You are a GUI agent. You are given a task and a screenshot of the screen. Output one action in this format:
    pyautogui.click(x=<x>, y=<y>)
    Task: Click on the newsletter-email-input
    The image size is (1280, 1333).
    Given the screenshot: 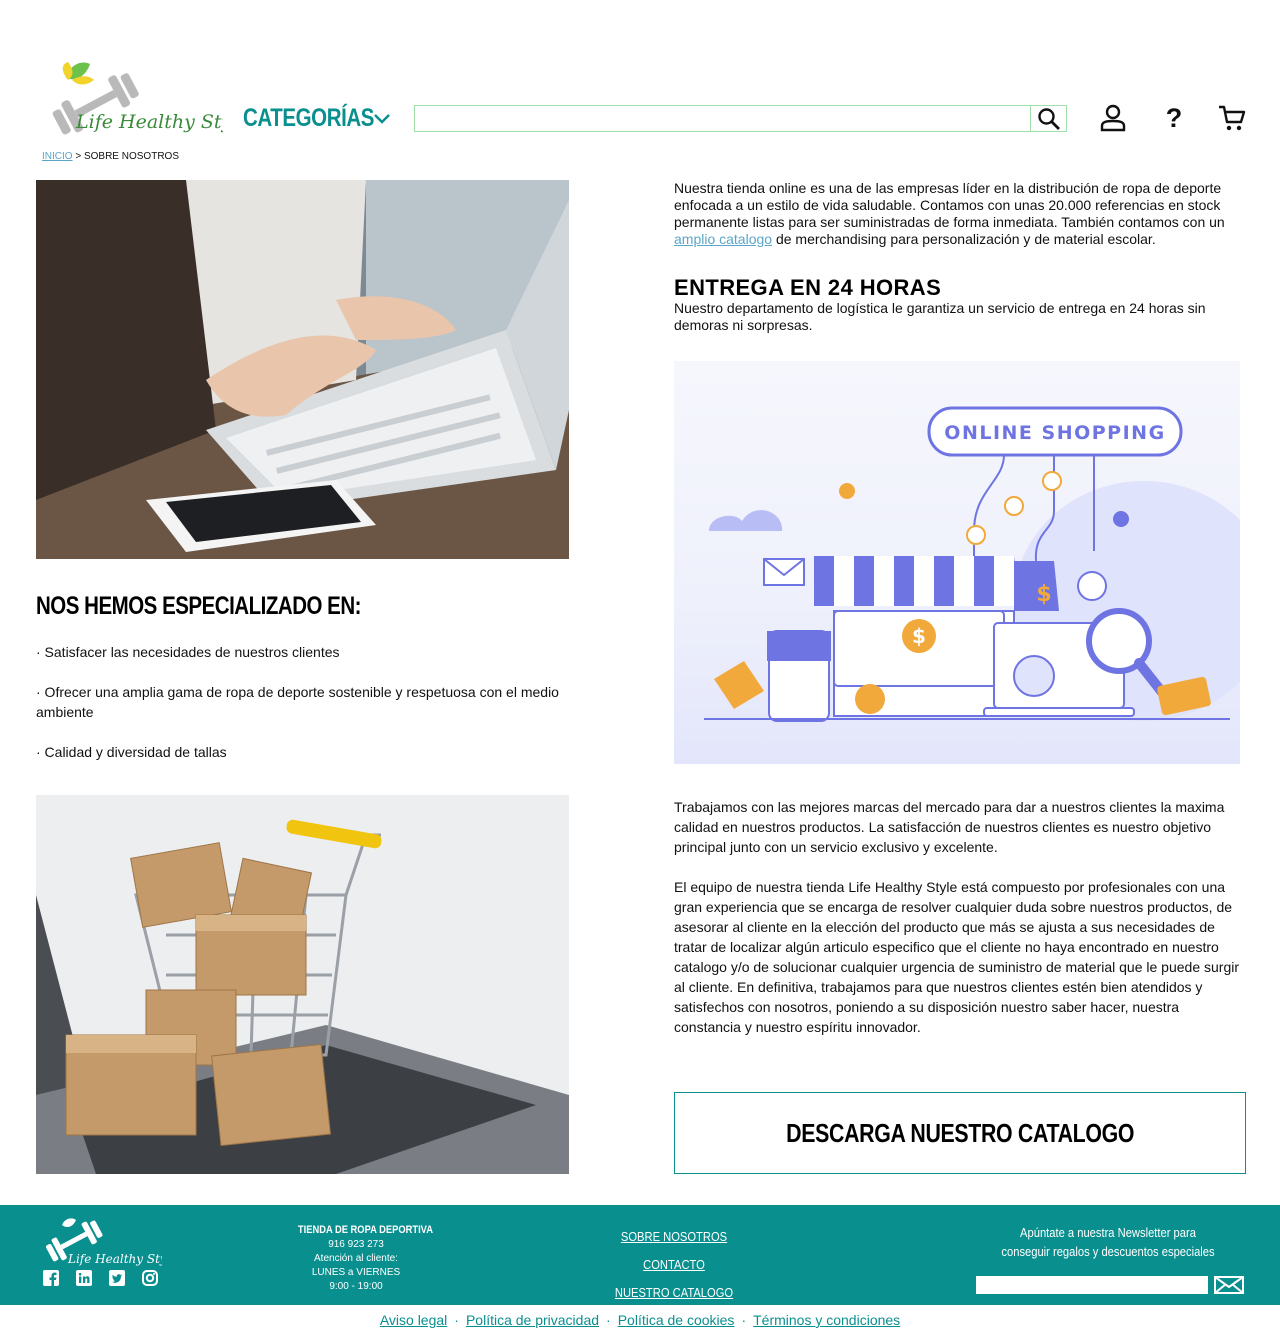 What is the action you would take?
    pyautogui.click(x=1092, y=1285)
    